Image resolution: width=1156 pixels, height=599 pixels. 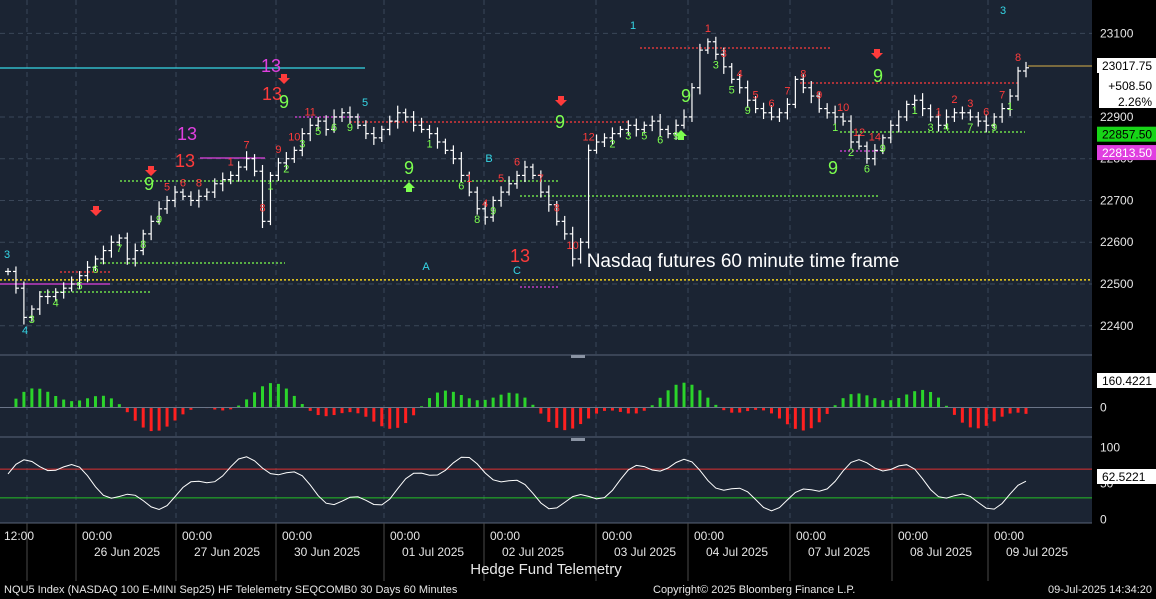 I want to click on price-marker-label: 22813.50, so click(x=1127, y=153).